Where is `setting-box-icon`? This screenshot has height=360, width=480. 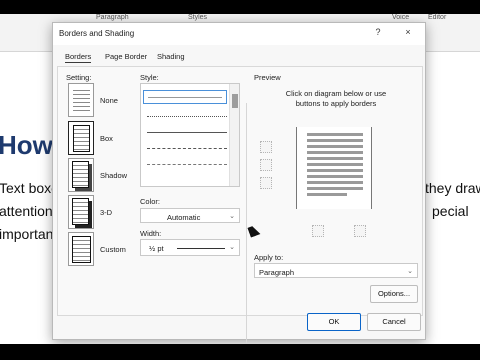
setting-box-icon is located at coordinates (81, 138).